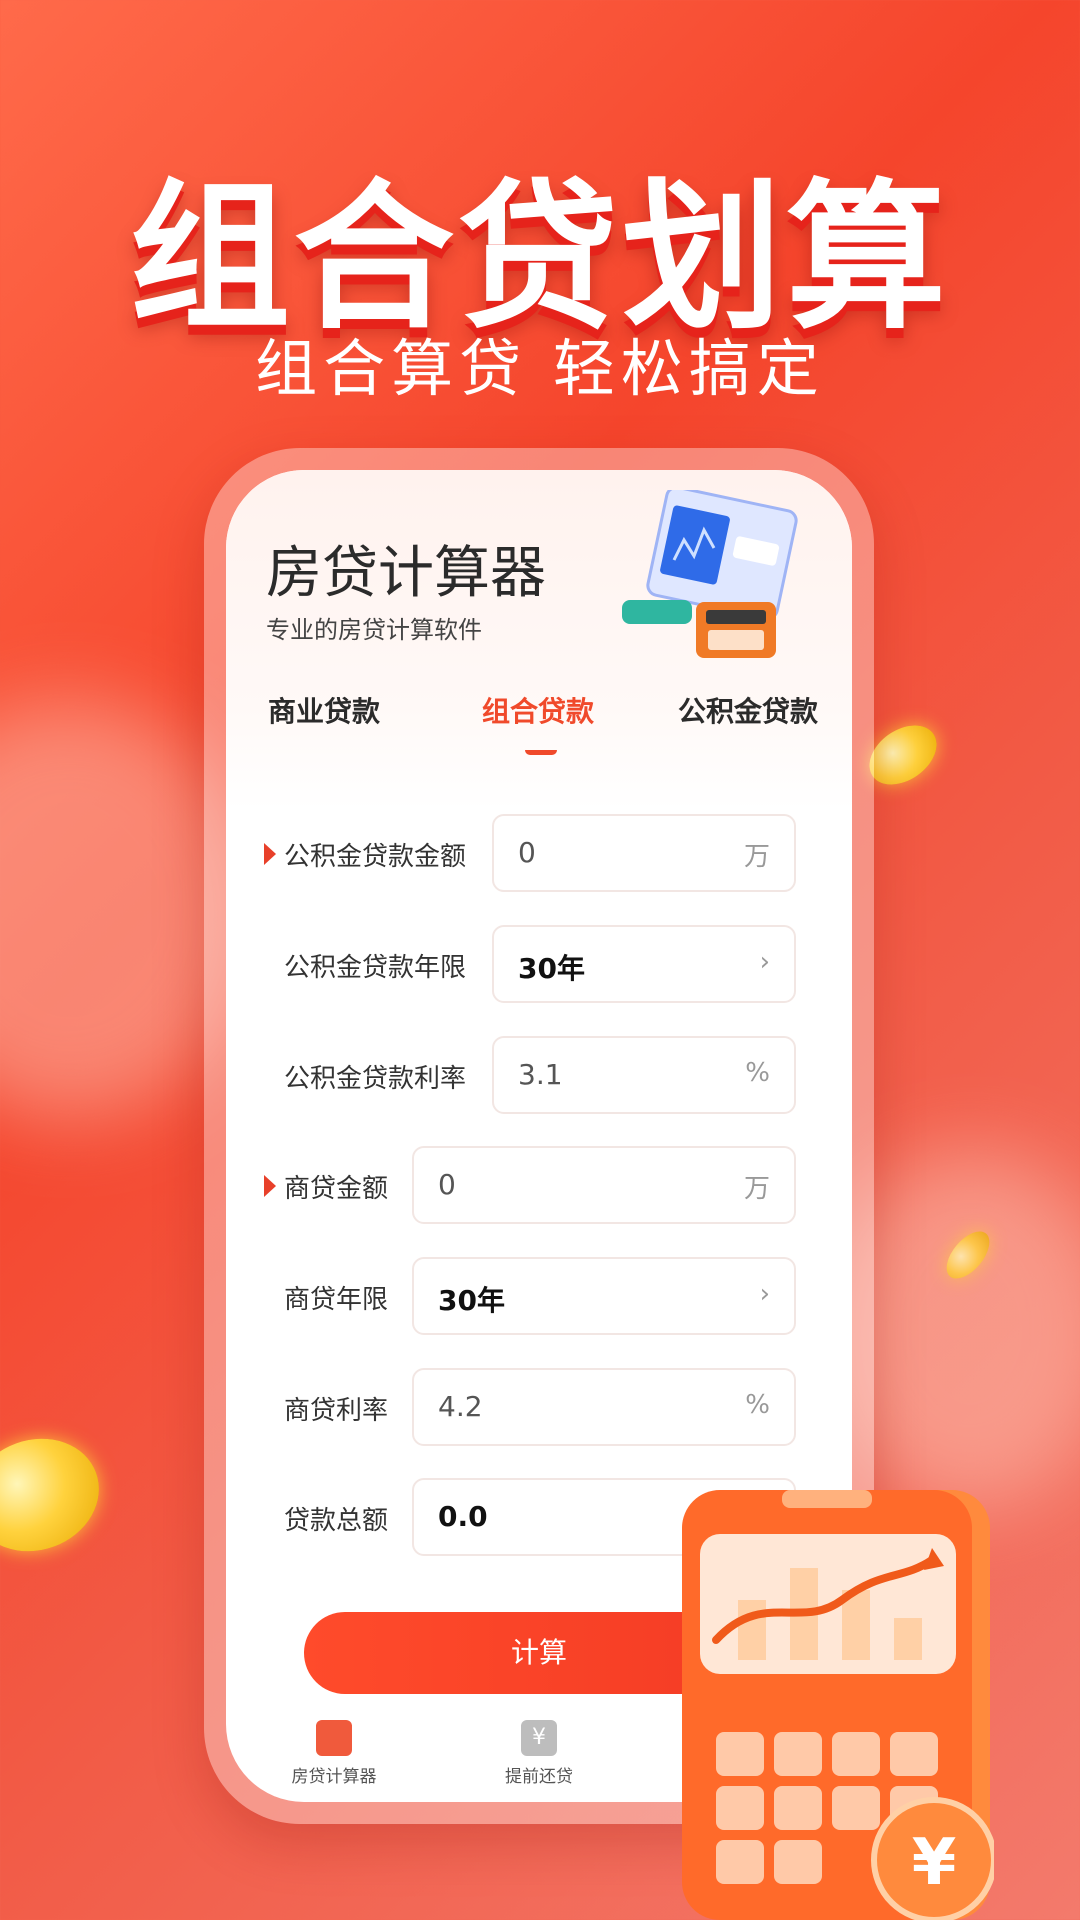 This screenshot has width=1080, height=1920. I want to click on fund-rate-label: 公积金贷款利率, so click(375, 1079).